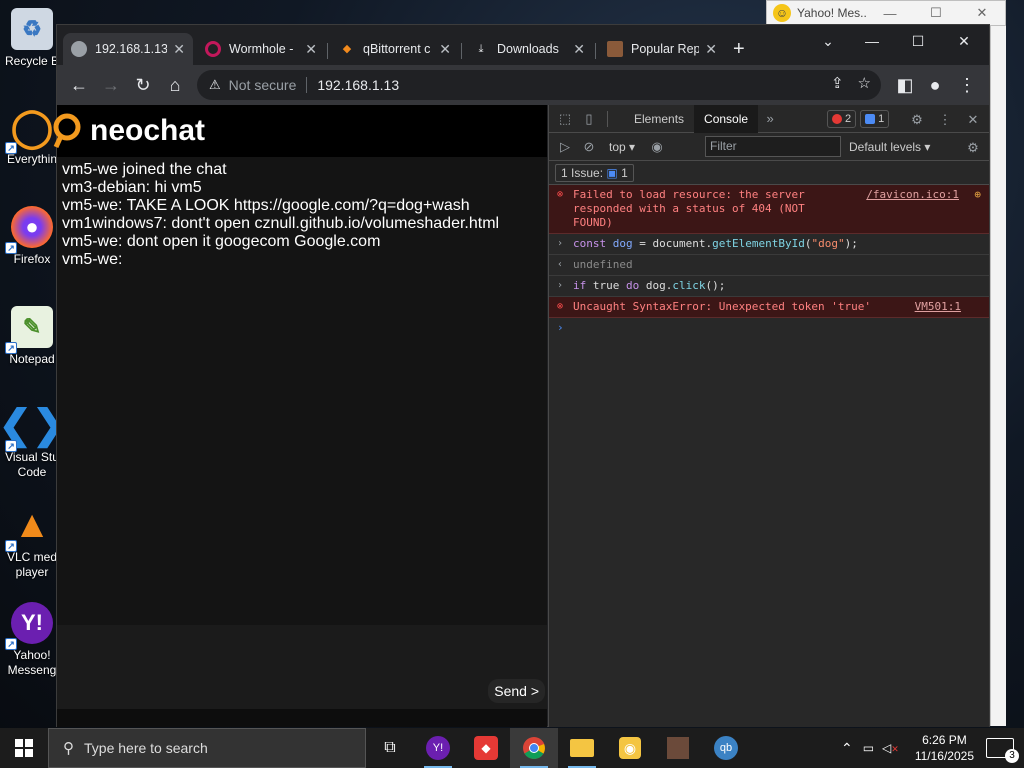 The image size is (1024, 768). What do you see at coordinates (589, 147) in the screenshot?
I see `clear-console-icon: ⊘` at bounding box center [589, 147].